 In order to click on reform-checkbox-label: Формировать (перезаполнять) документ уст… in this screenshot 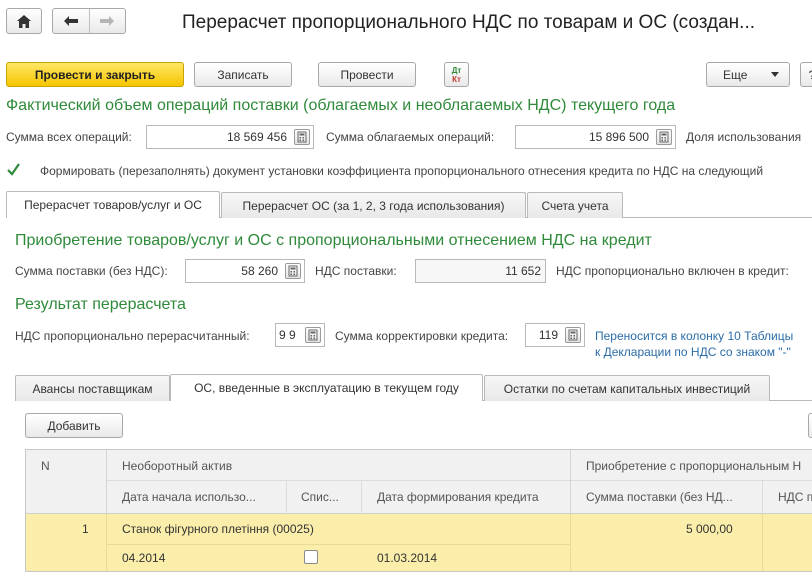, I will do `click(402, 171)`.